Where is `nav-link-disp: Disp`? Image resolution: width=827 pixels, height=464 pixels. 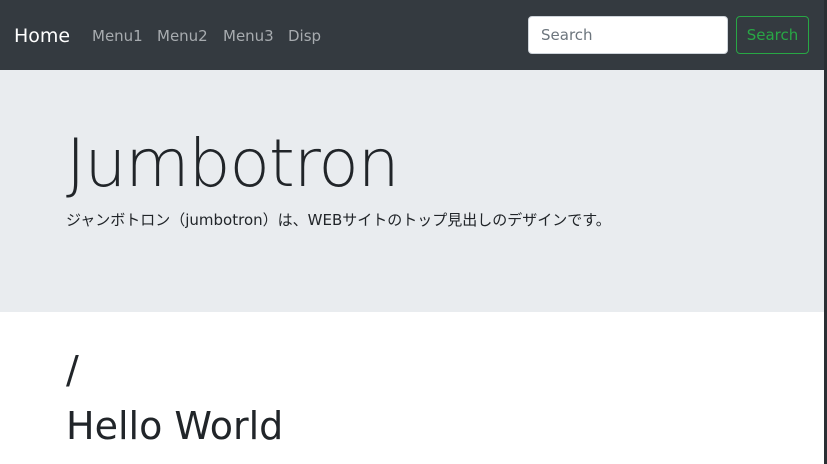 nav-link-disp: Disp is located at coordinates (304, 36).